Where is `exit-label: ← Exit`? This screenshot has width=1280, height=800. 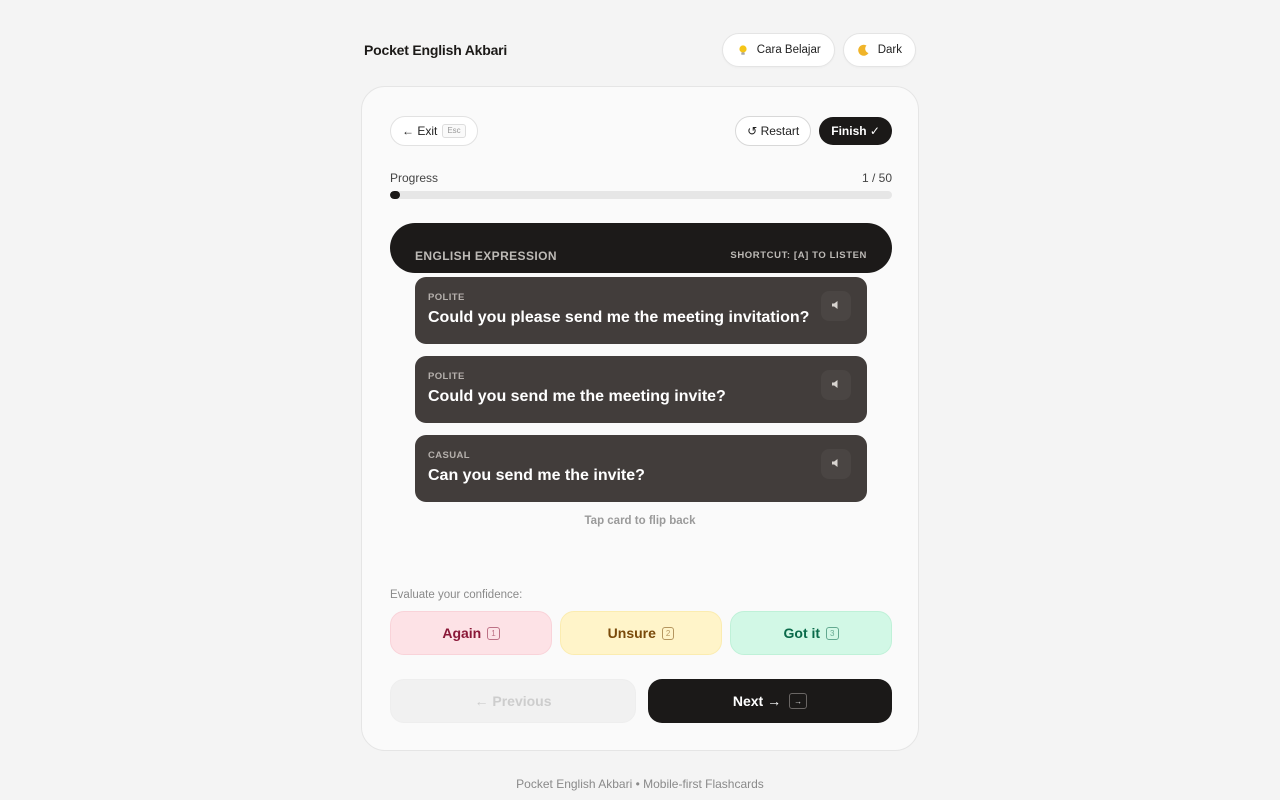
exit-label: ← Exit is located at coordinates (420, 131).